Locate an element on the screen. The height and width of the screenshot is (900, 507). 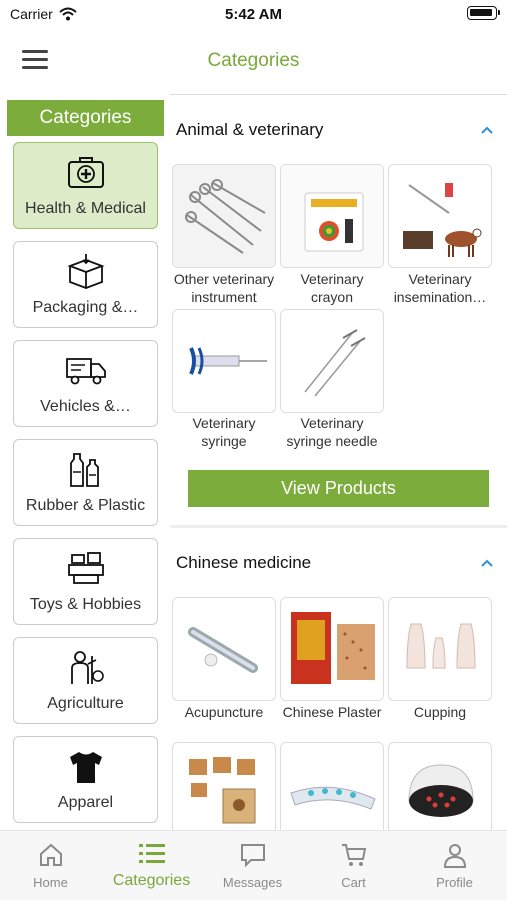
clock: 5:42 AM is located at coordinates (253, 14).